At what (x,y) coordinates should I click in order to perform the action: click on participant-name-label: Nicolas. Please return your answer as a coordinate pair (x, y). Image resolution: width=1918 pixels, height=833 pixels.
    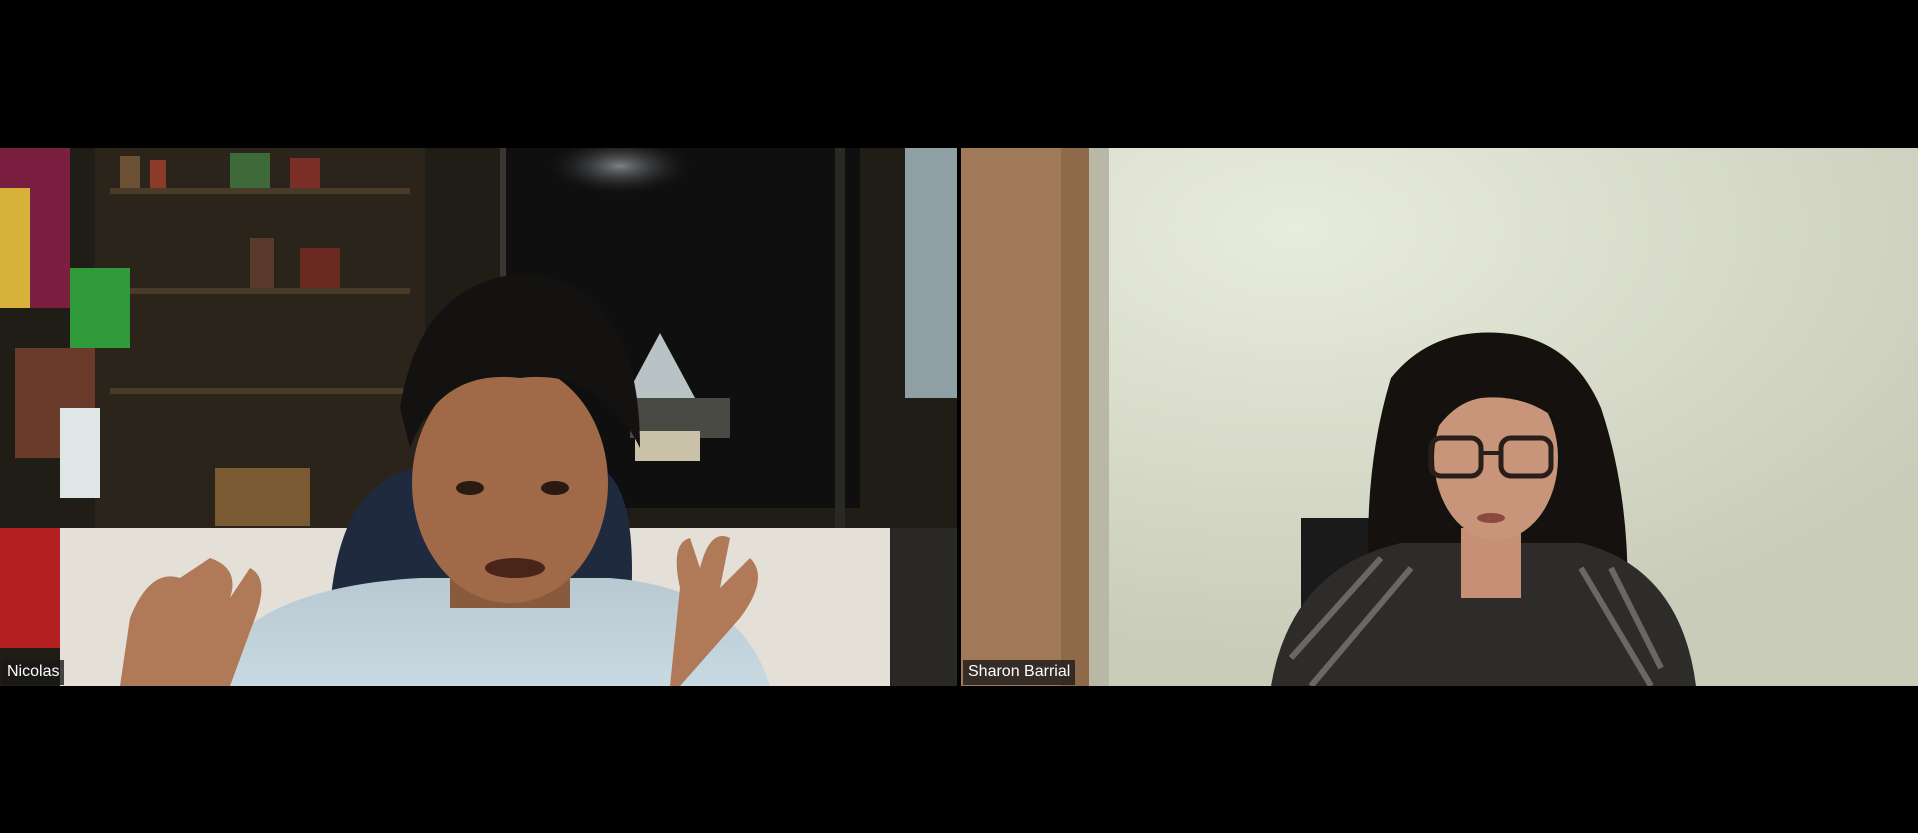
    Looking at the image, I should click on (33, 672).